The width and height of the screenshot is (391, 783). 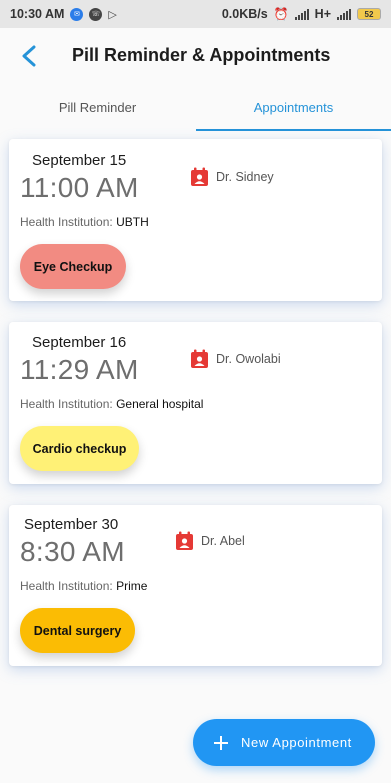 I want to click on plus-icon, so click(x=221, y=742).